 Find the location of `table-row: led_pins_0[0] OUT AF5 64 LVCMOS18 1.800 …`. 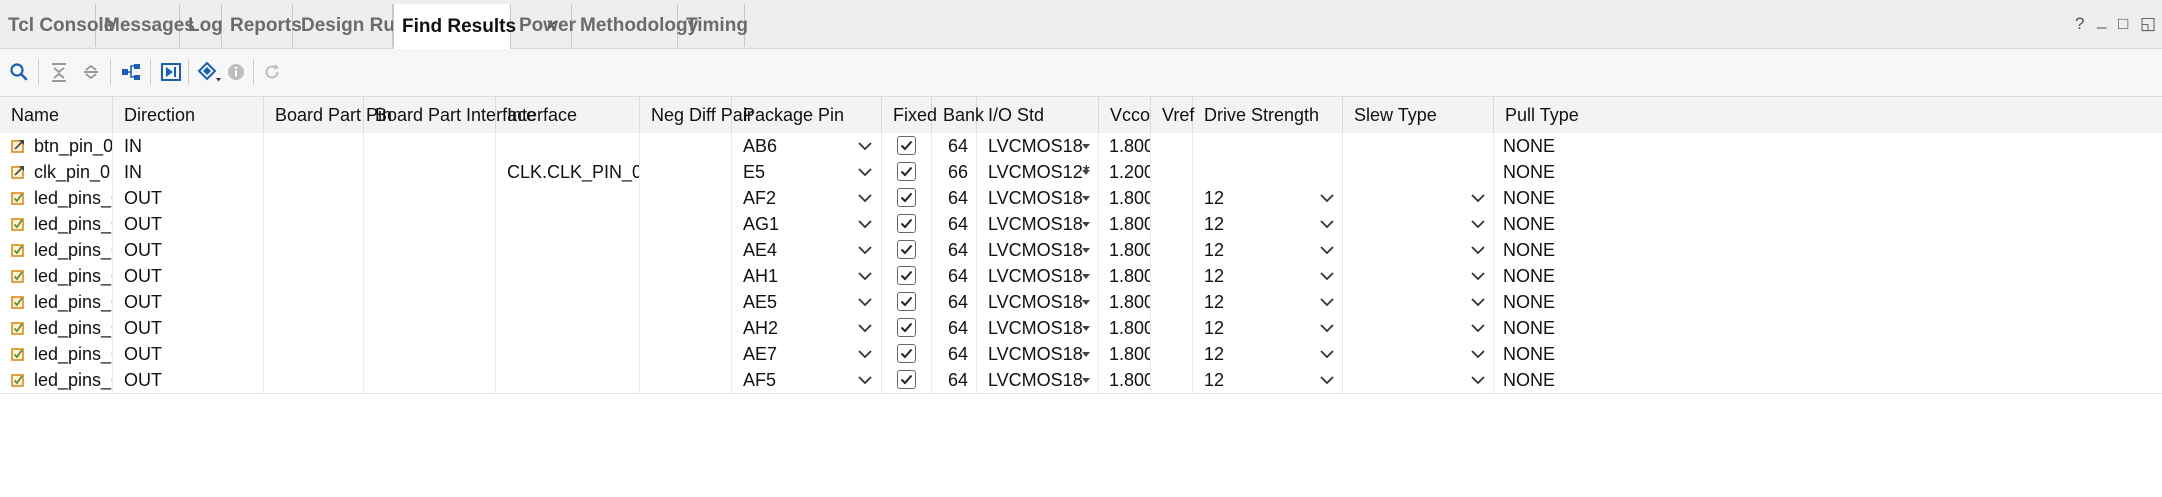

table-row: led_pins_0[0] OUT AF5 64 LVCMOS18 1.800 … is located at coordinates (1081, 380).